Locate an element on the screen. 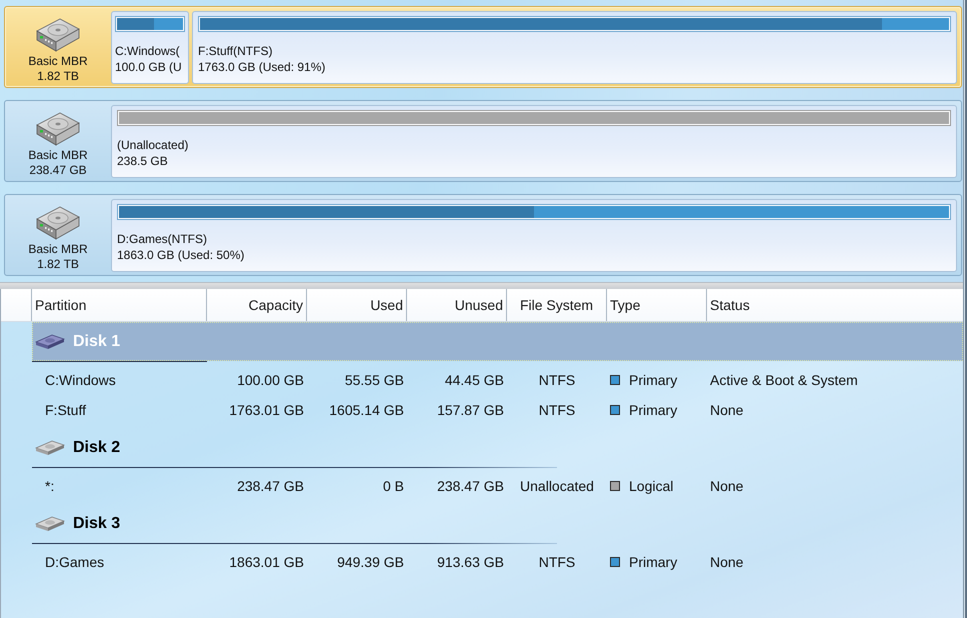  partition-block: C:Windows( 100.0 GB (U is located at coordinates (150, 47).